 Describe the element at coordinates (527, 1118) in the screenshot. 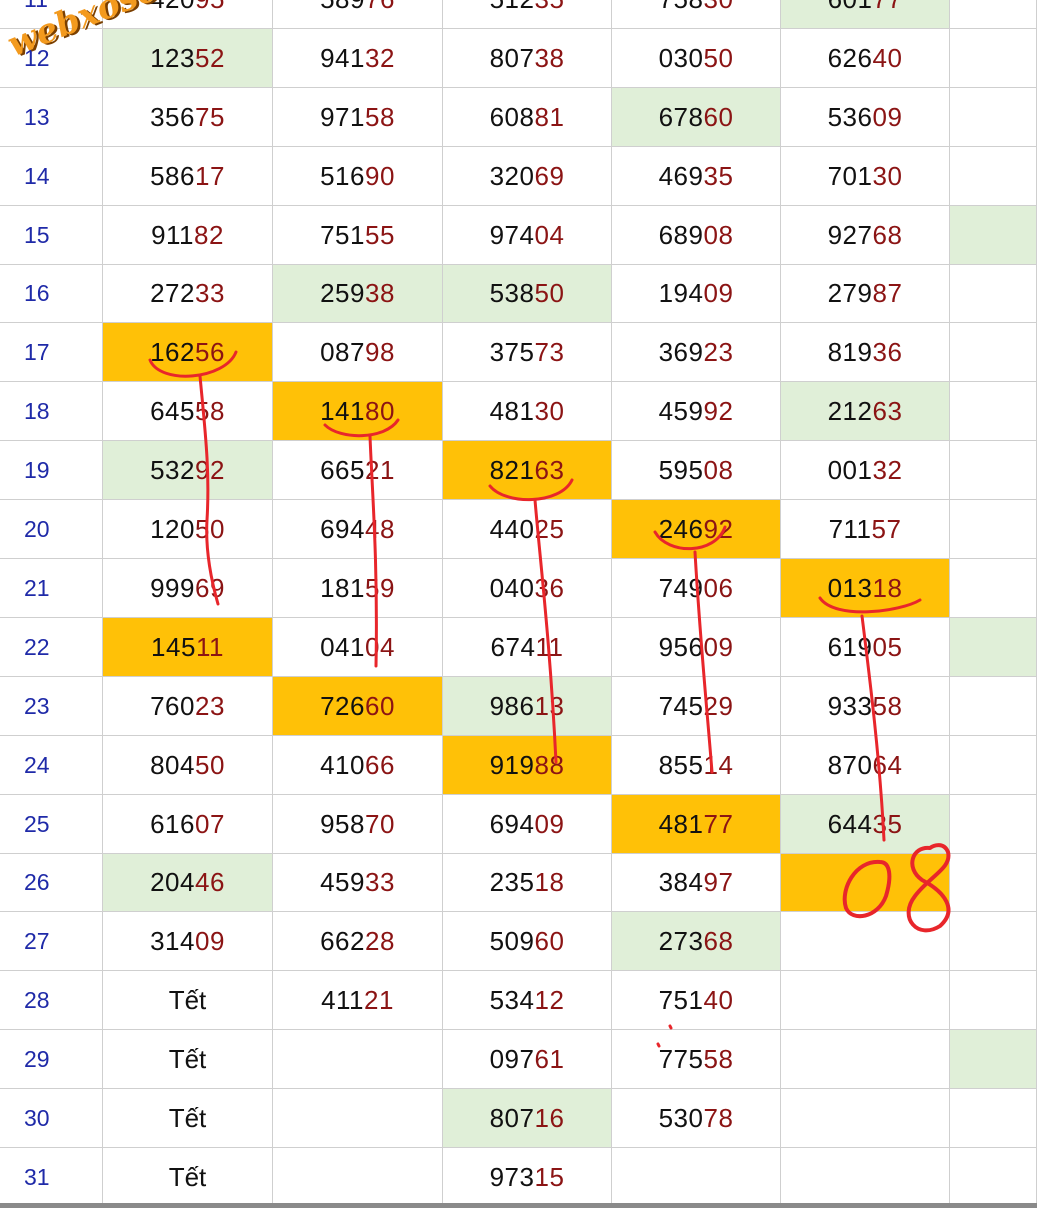

I see `result-number: 80716` at that location.